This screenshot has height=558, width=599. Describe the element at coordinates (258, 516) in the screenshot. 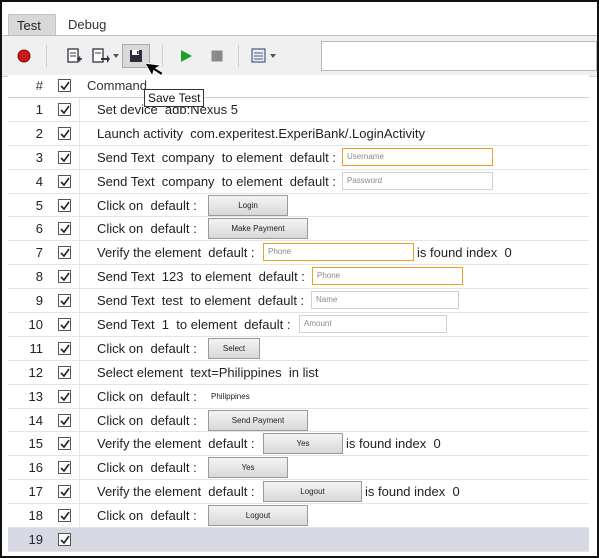

I see `element-thumbnail-logout: Logout` at that location.